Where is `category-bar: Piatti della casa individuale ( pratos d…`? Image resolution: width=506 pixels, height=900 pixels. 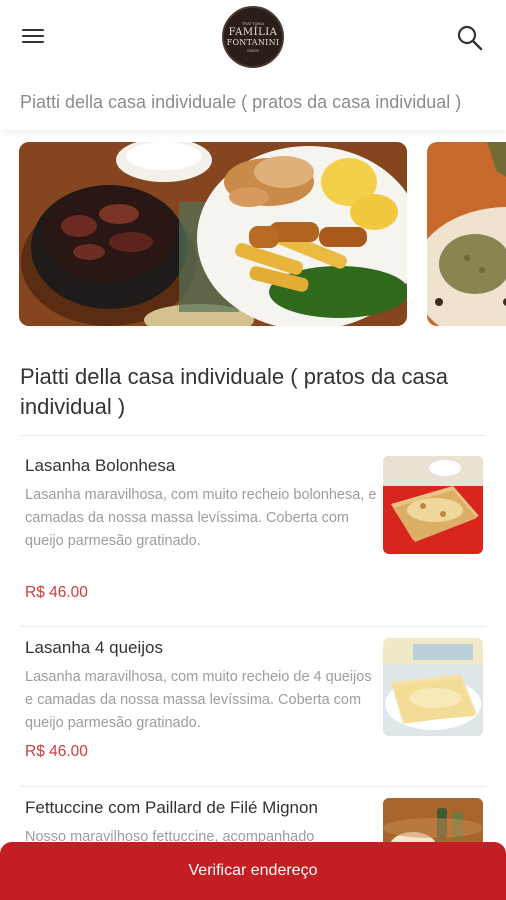 category-bar: Piatti della casa individuale ( pratos d… is located at coordinates (253, 103).